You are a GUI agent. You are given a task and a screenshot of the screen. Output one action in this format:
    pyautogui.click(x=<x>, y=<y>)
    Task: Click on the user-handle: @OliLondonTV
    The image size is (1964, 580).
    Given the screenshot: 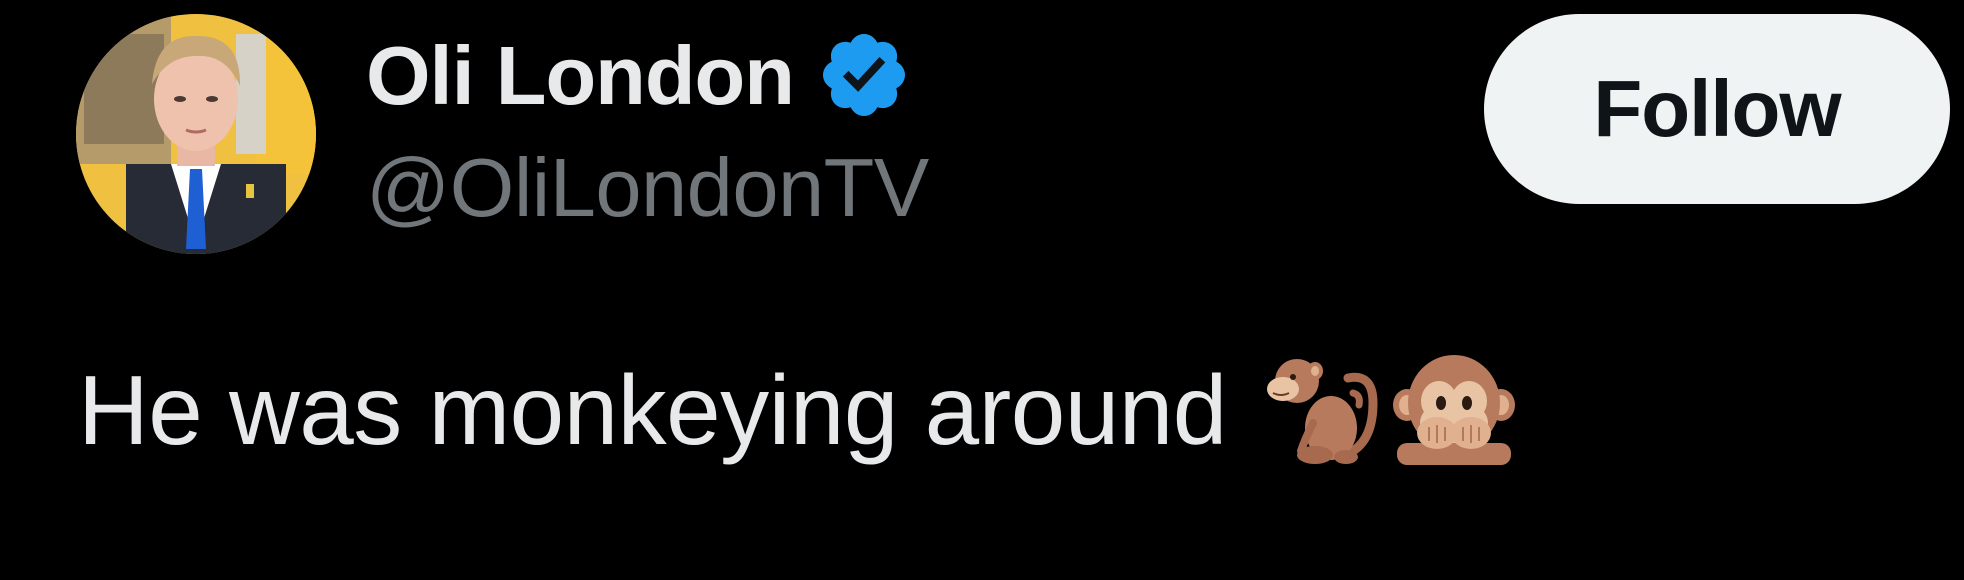 What is the action you would take?
    pyautogui.click(x=647, y=187)
    